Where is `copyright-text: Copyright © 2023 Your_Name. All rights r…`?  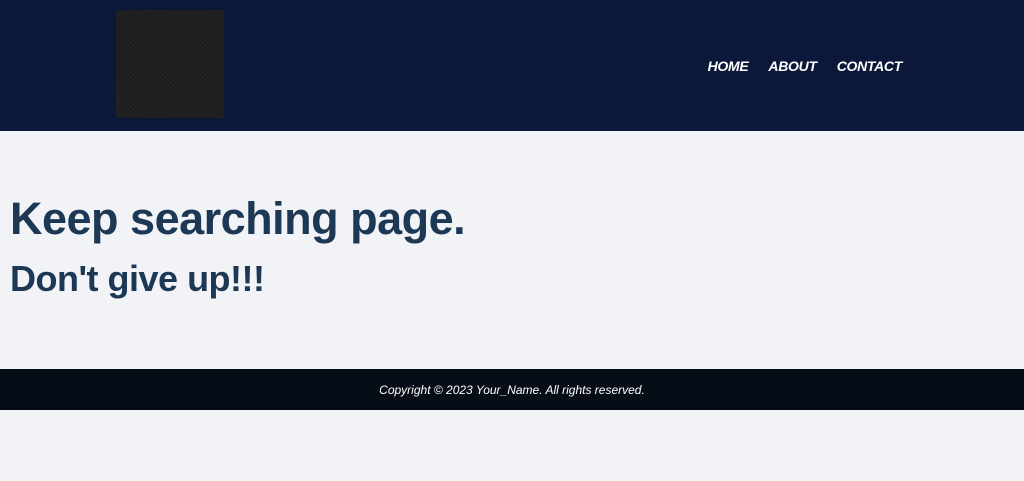 copyright-text: Copyright © 2023 Your_Name. All rights r… is located at coordinates (512, 389).